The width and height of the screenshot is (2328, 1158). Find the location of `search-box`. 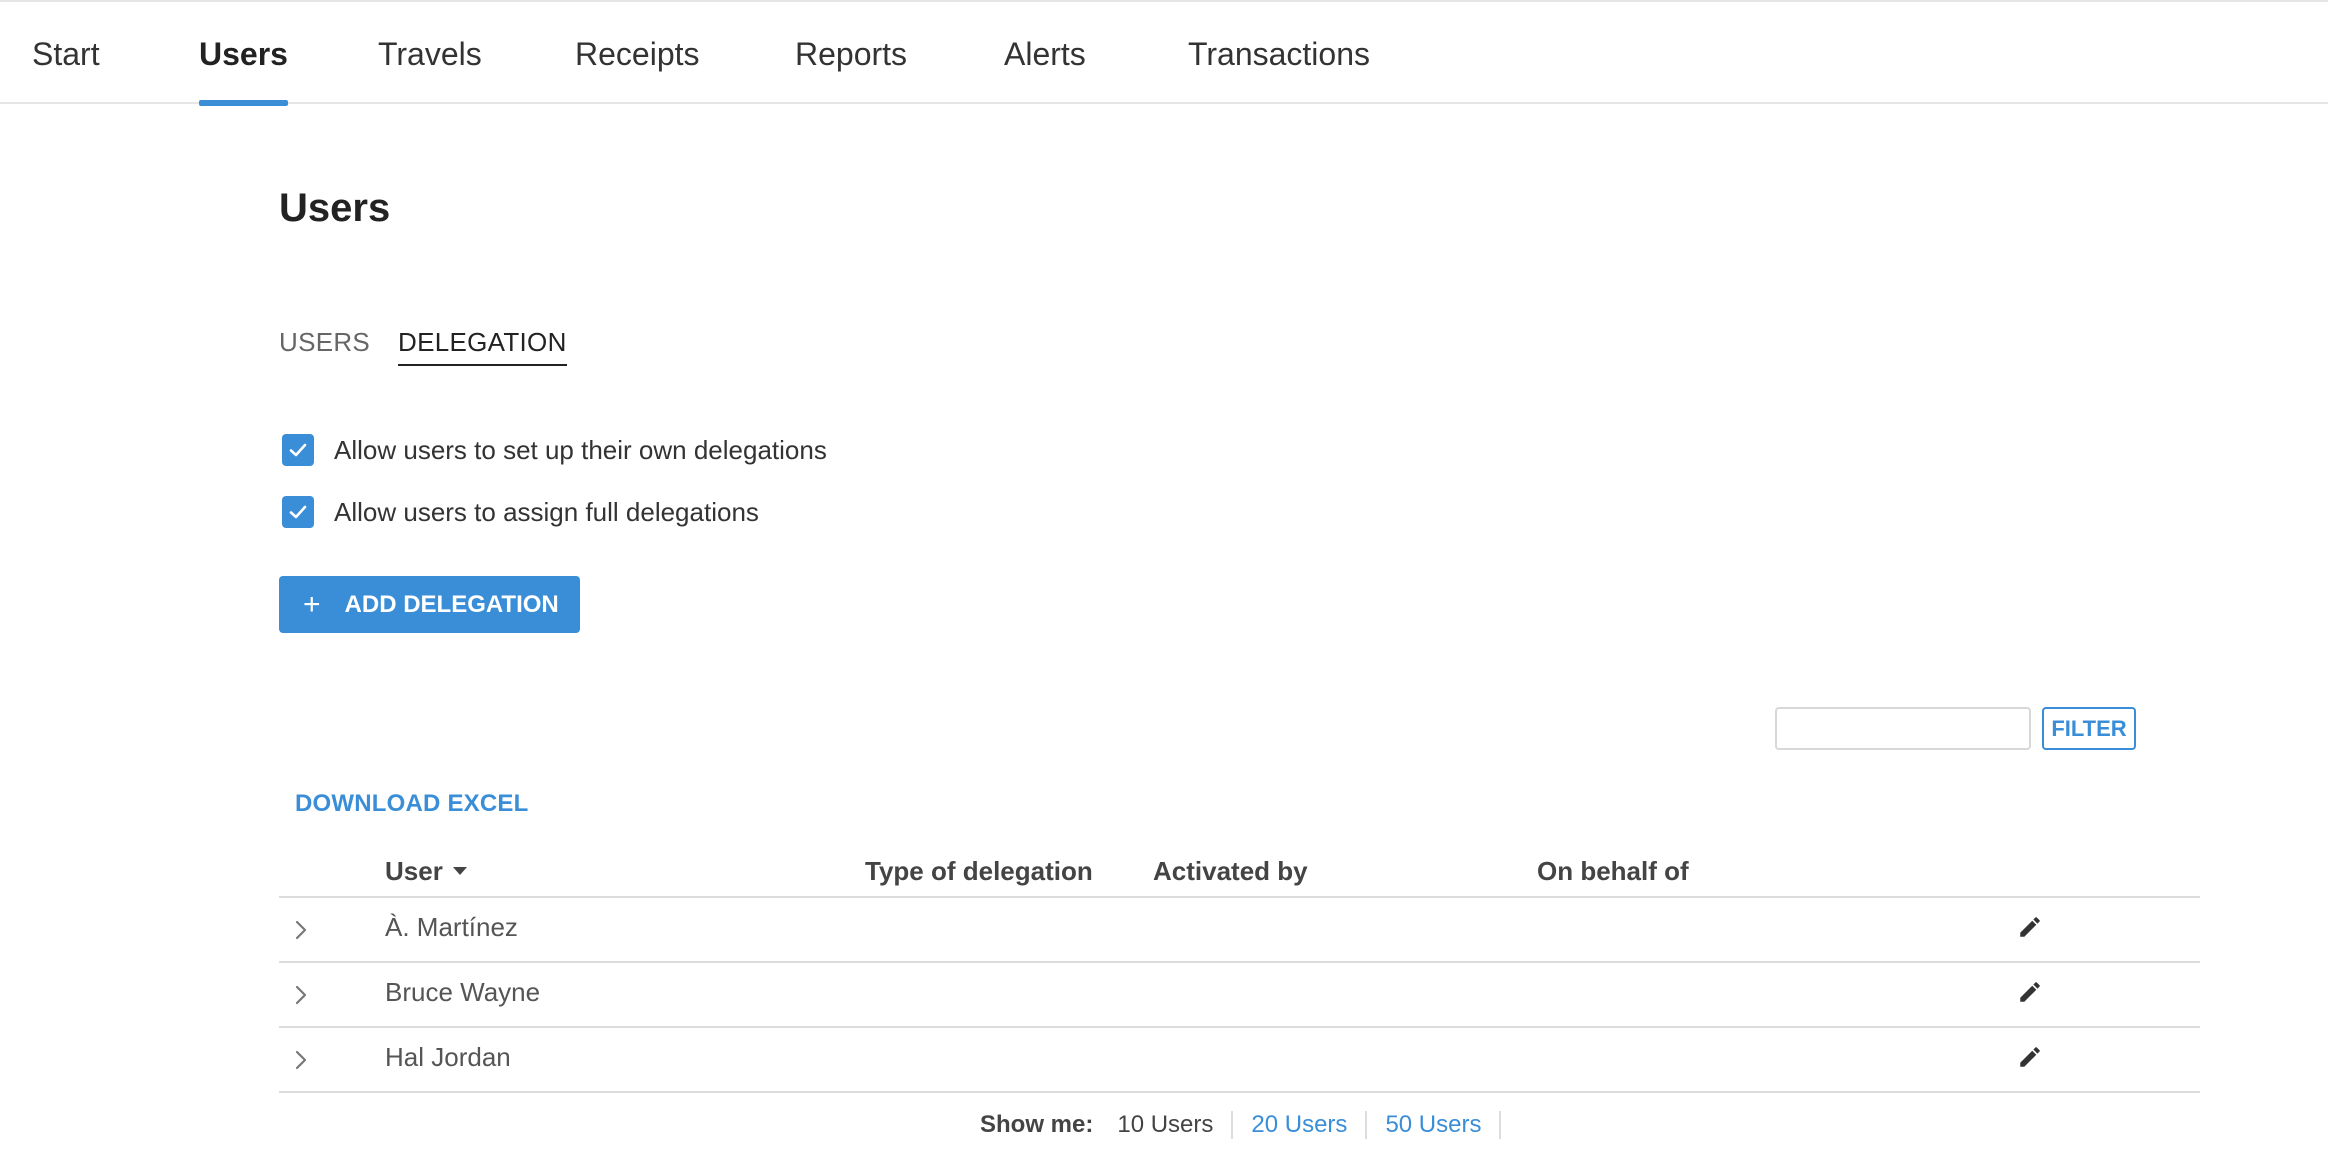

search-box is located at coordinates (1929, 728).